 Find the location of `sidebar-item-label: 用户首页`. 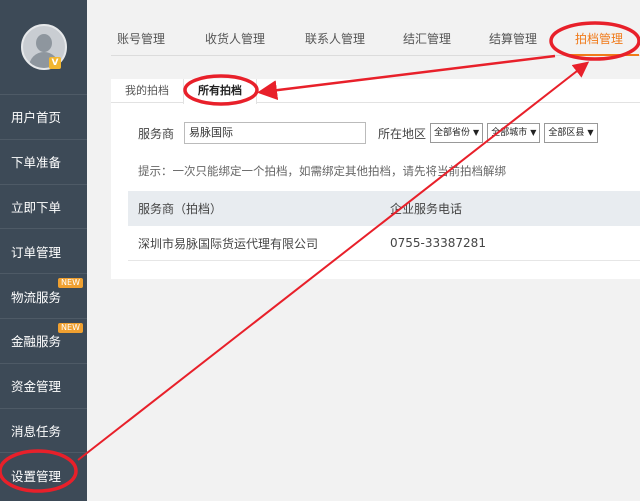

sidebar-item-label: 用户首页 is located at coordinates (36, 118).